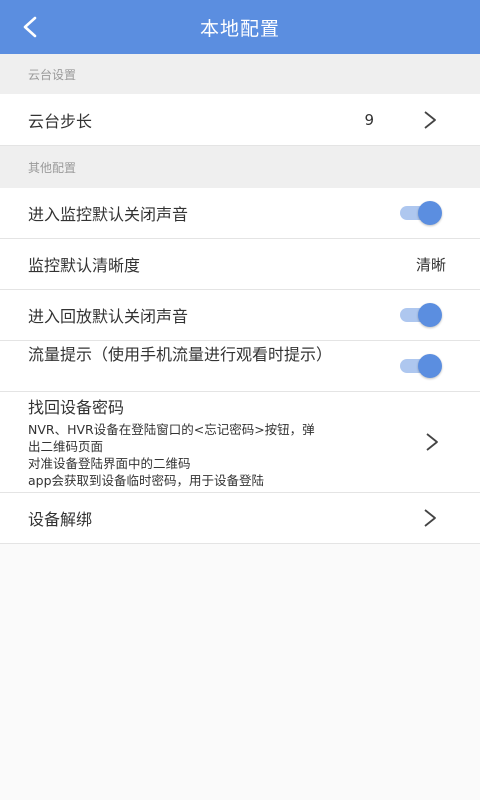 This screenshot has width=480, height=800. I want to click on unbind-label: 设备解绑, so click(60, 519).